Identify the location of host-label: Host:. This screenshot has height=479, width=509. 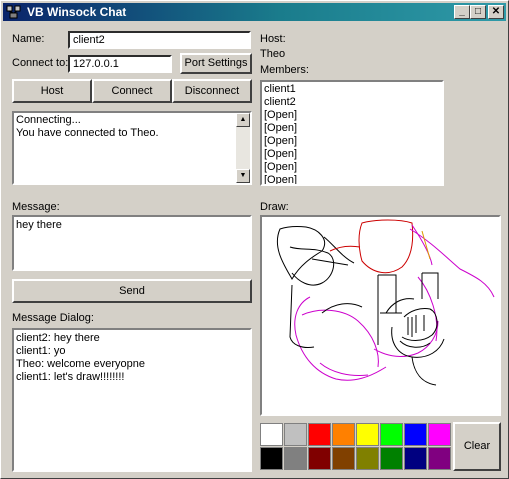
(273, 39).